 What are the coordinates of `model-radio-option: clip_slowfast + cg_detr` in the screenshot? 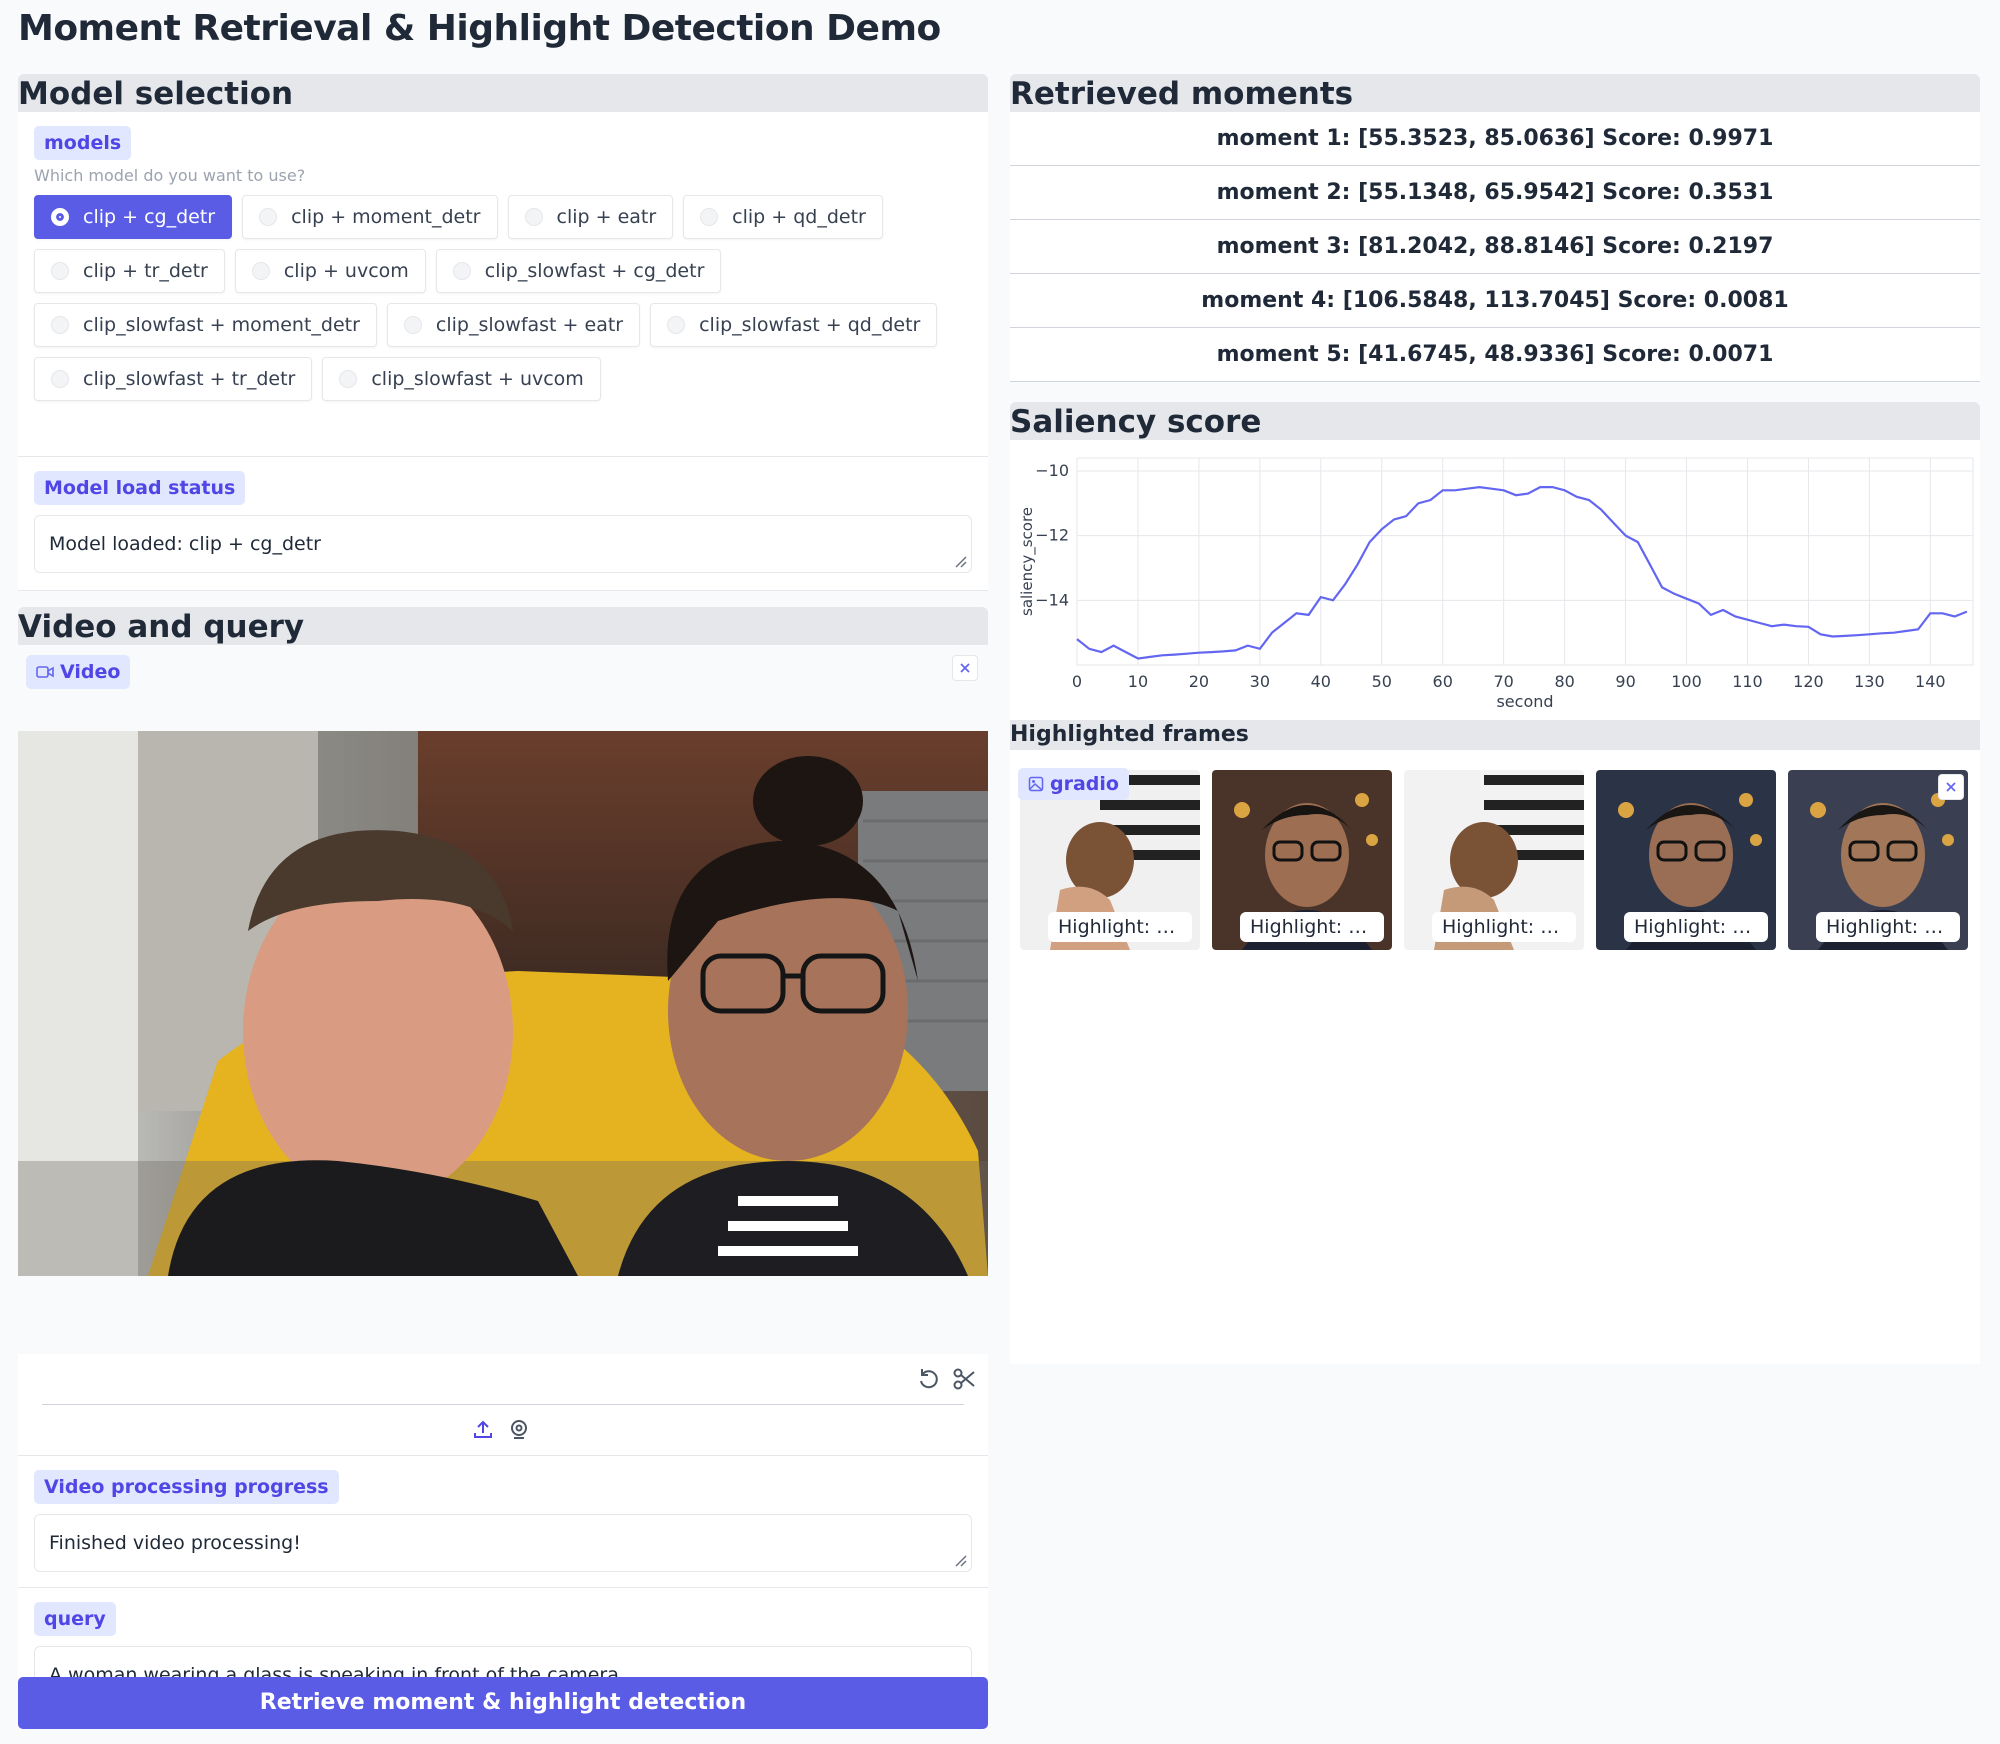 It's located at (578, 271).